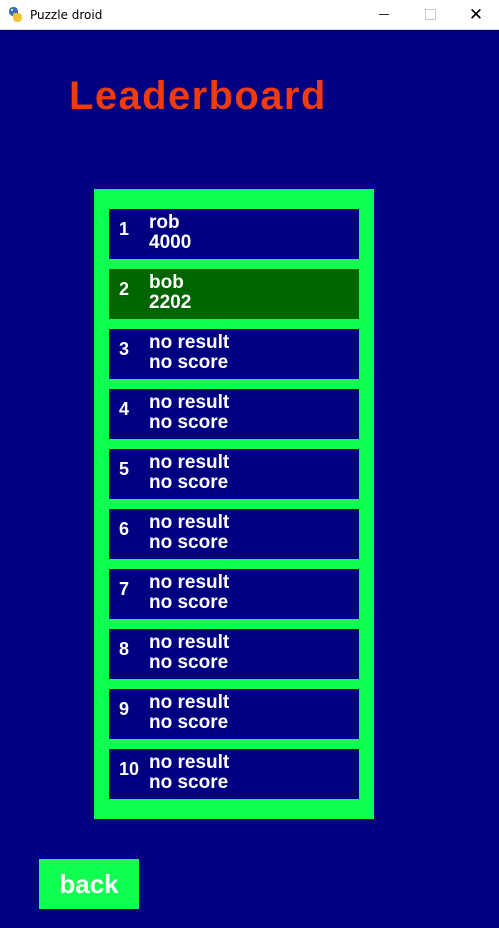 This screenshot has width=499, height=928. I want to click on leaderboard-row-8: 8 no result no score, so click(234, 654).